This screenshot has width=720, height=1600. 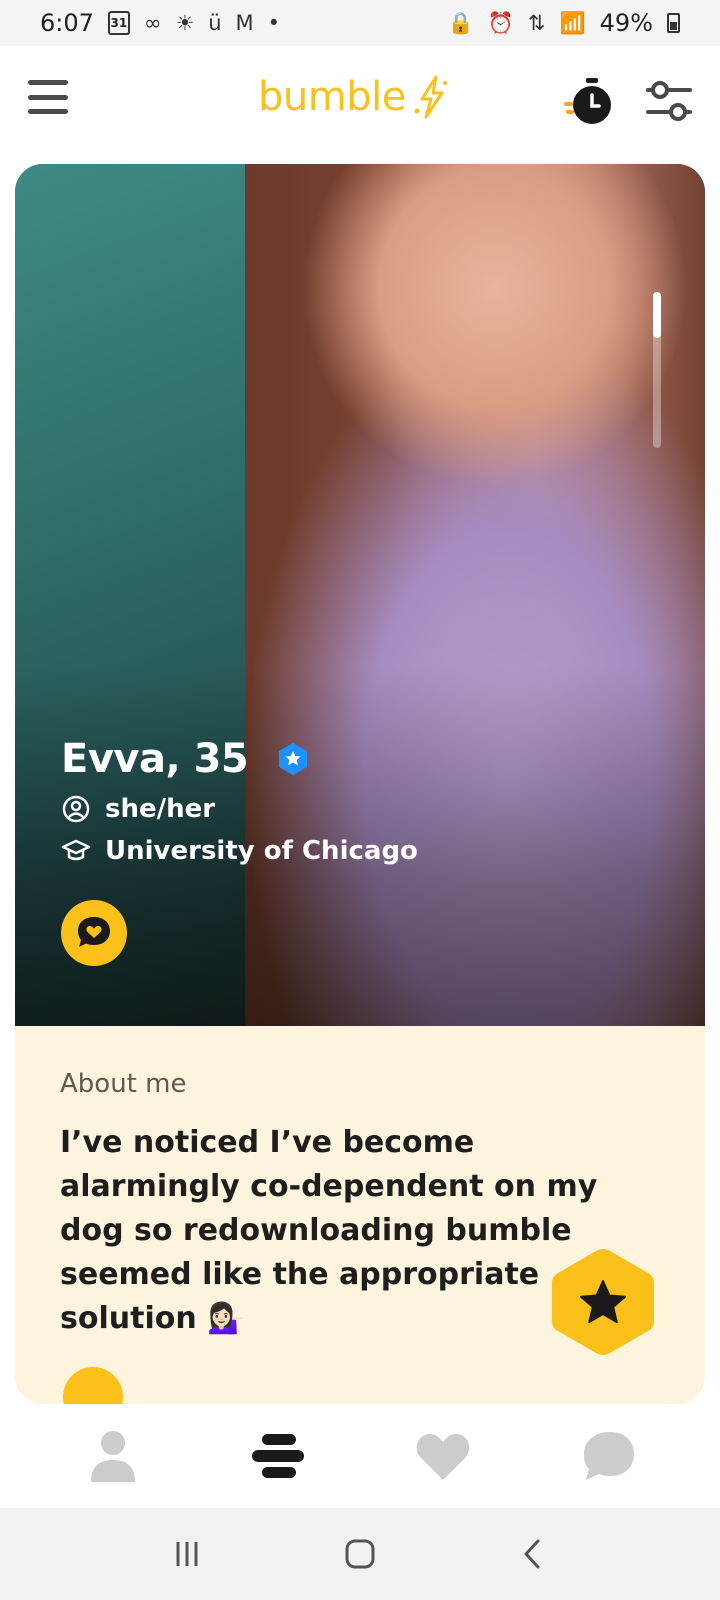 I want to click on recents-button, so click(x=187, y=1554).